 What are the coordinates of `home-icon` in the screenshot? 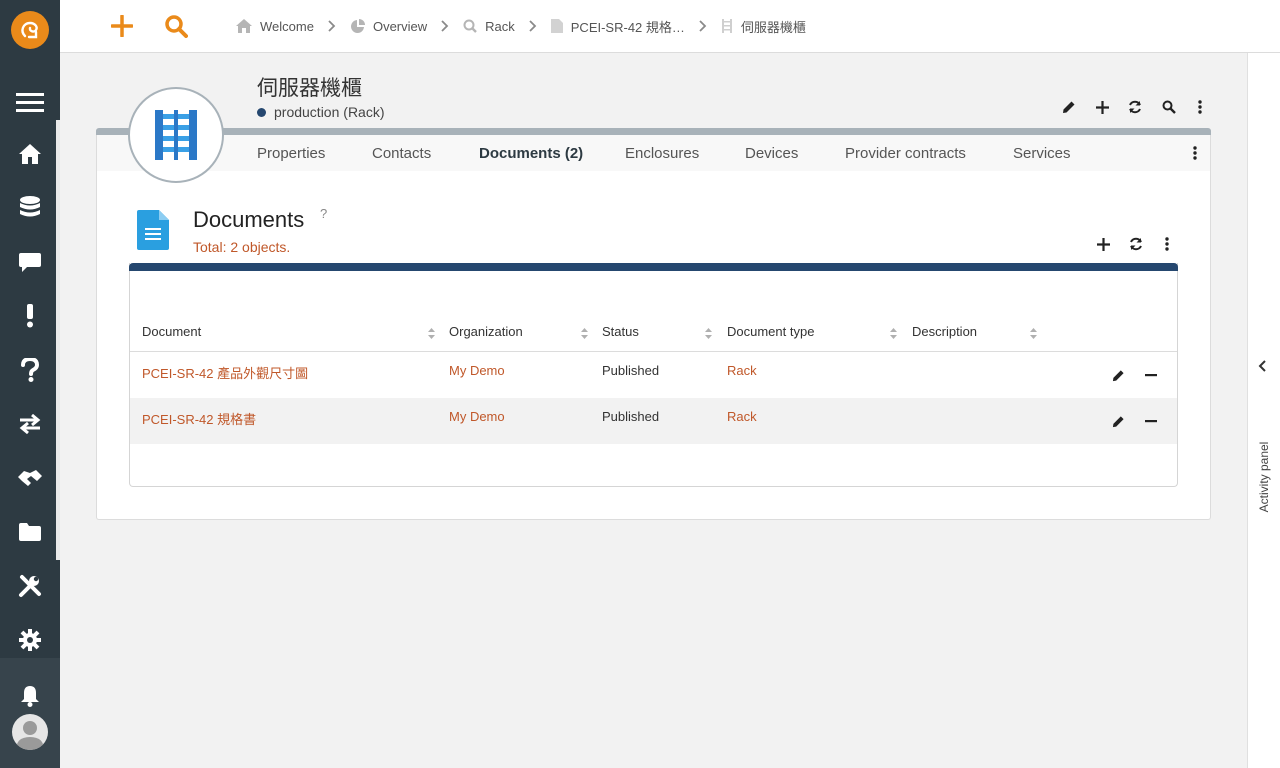 It's located at (244, 26).